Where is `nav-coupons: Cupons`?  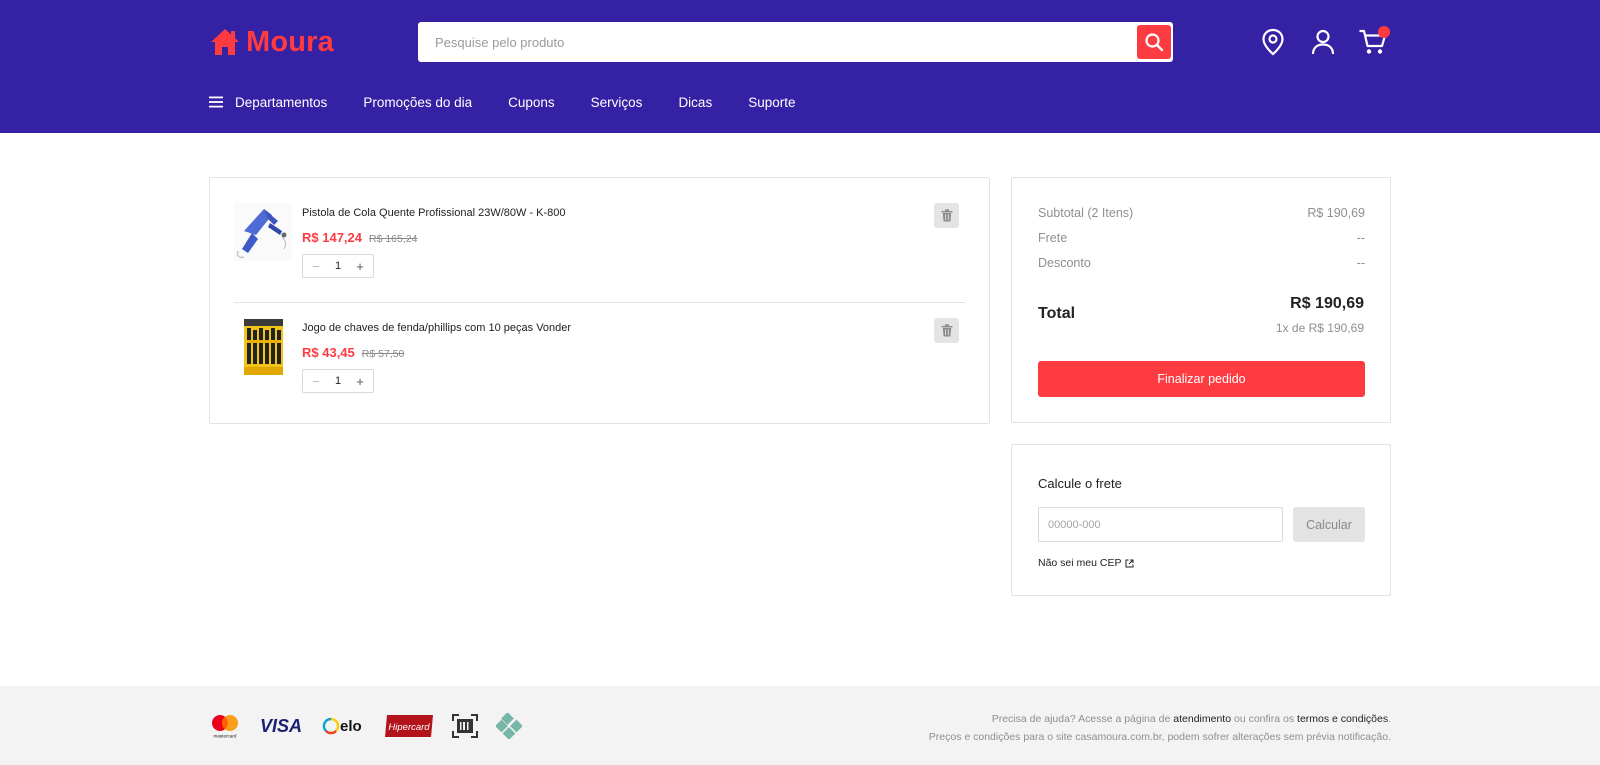 nav-coupons: Cupons is located at coordinates (531, 102).